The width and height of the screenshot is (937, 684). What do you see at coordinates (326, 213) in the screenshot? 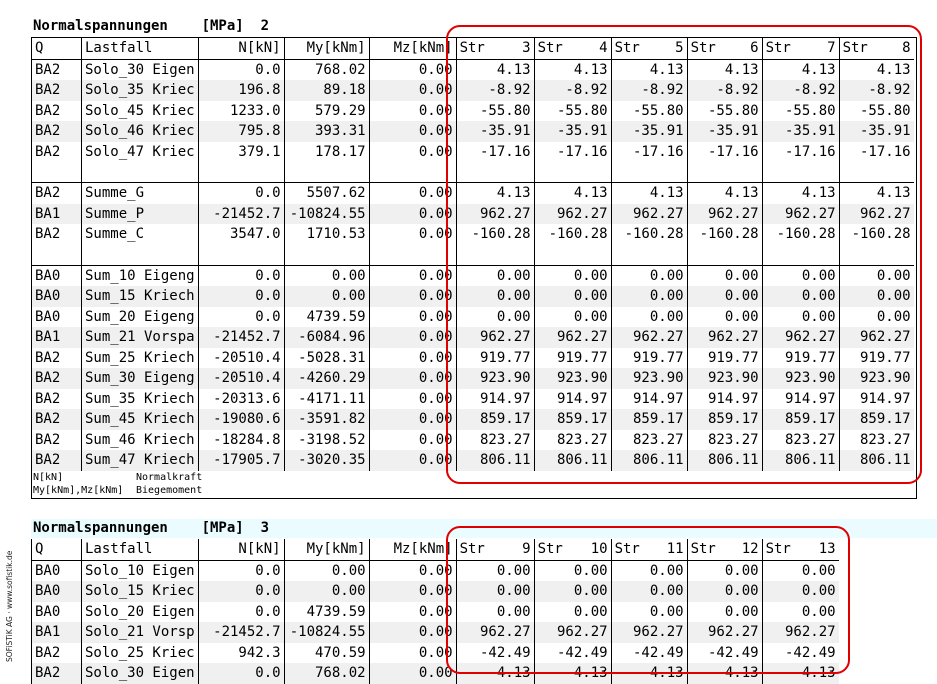
I see `cell-my: -10824.55` at bounding box center [326, 213].